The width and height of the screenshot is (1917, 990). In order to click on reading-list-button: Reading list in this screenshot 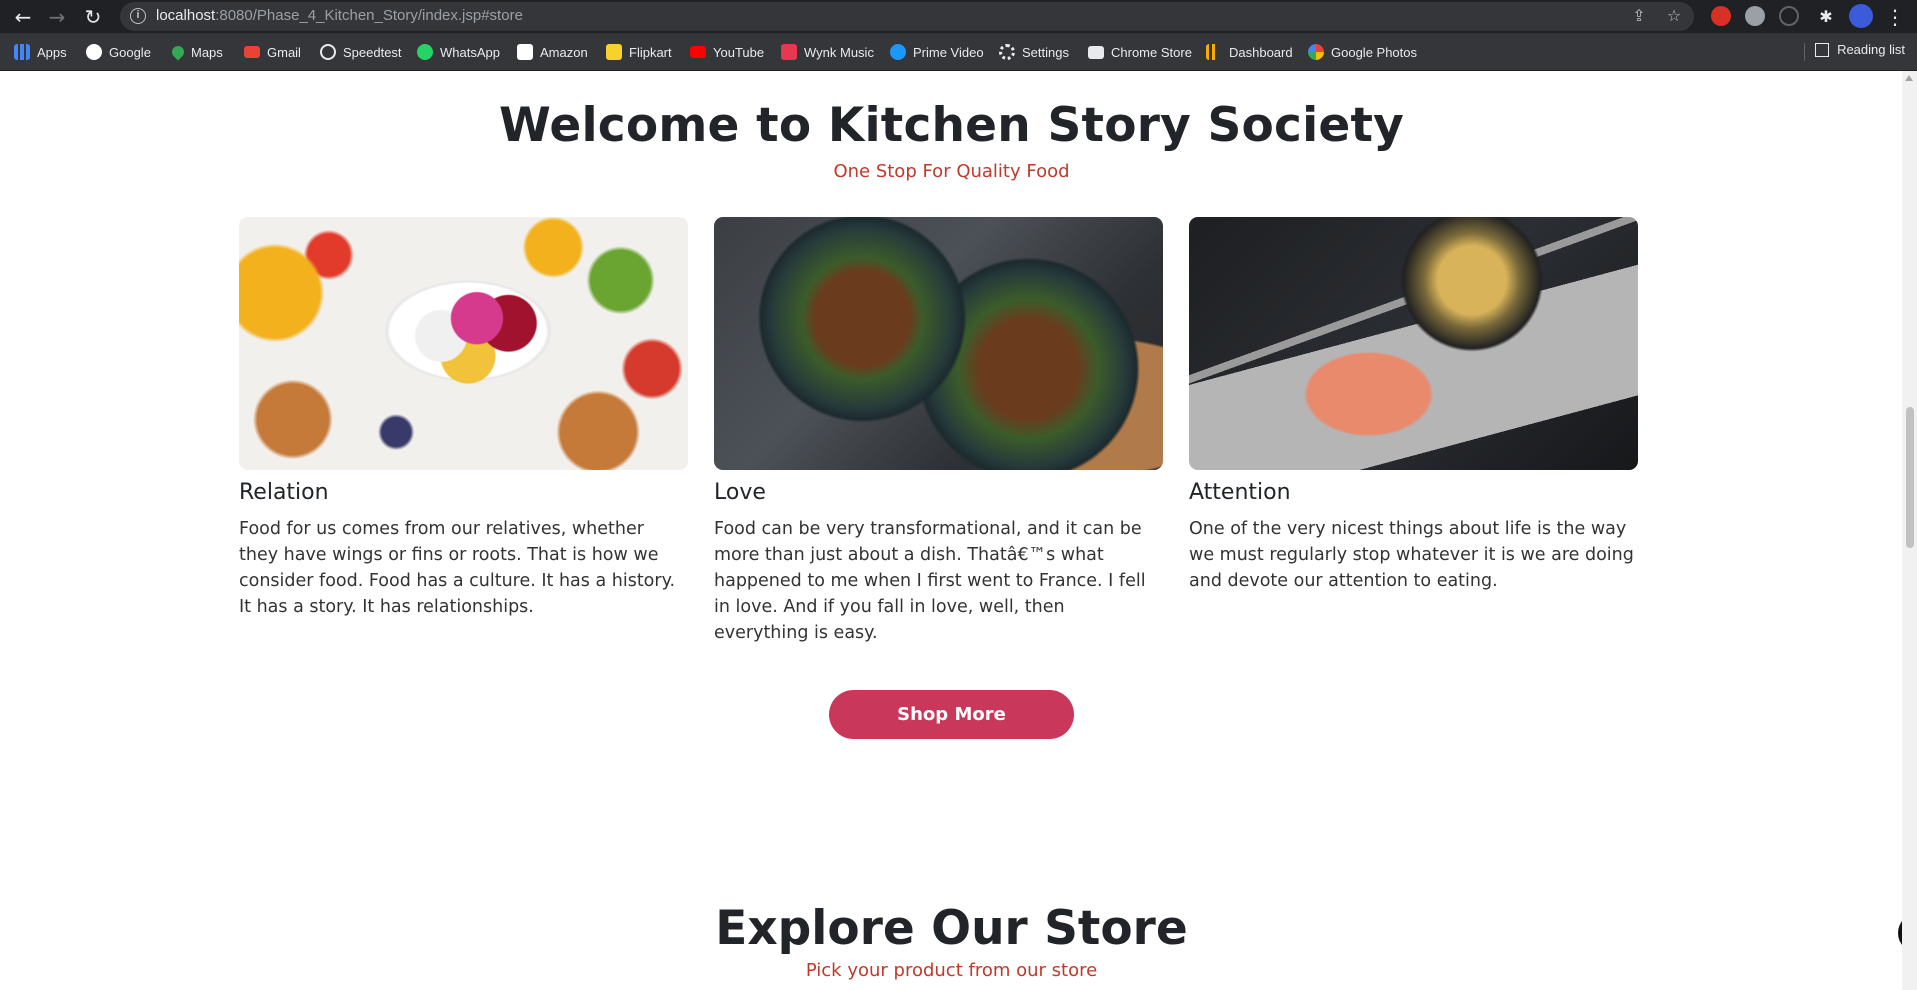, I will do `click(1860, 49)`.